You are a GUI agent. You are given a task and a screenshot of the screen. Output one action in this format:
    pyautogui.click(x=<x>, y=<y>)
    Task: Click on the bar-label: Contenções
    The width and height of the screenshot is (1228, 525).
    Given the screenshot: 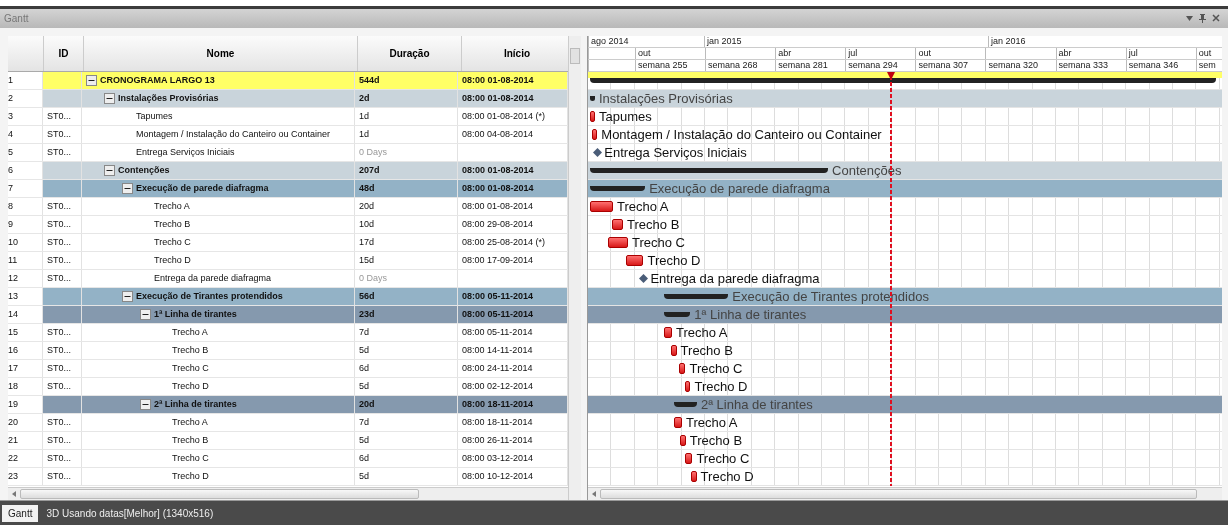 What is the action you would take?
    pyautogui.click(x=867, y=170)
    